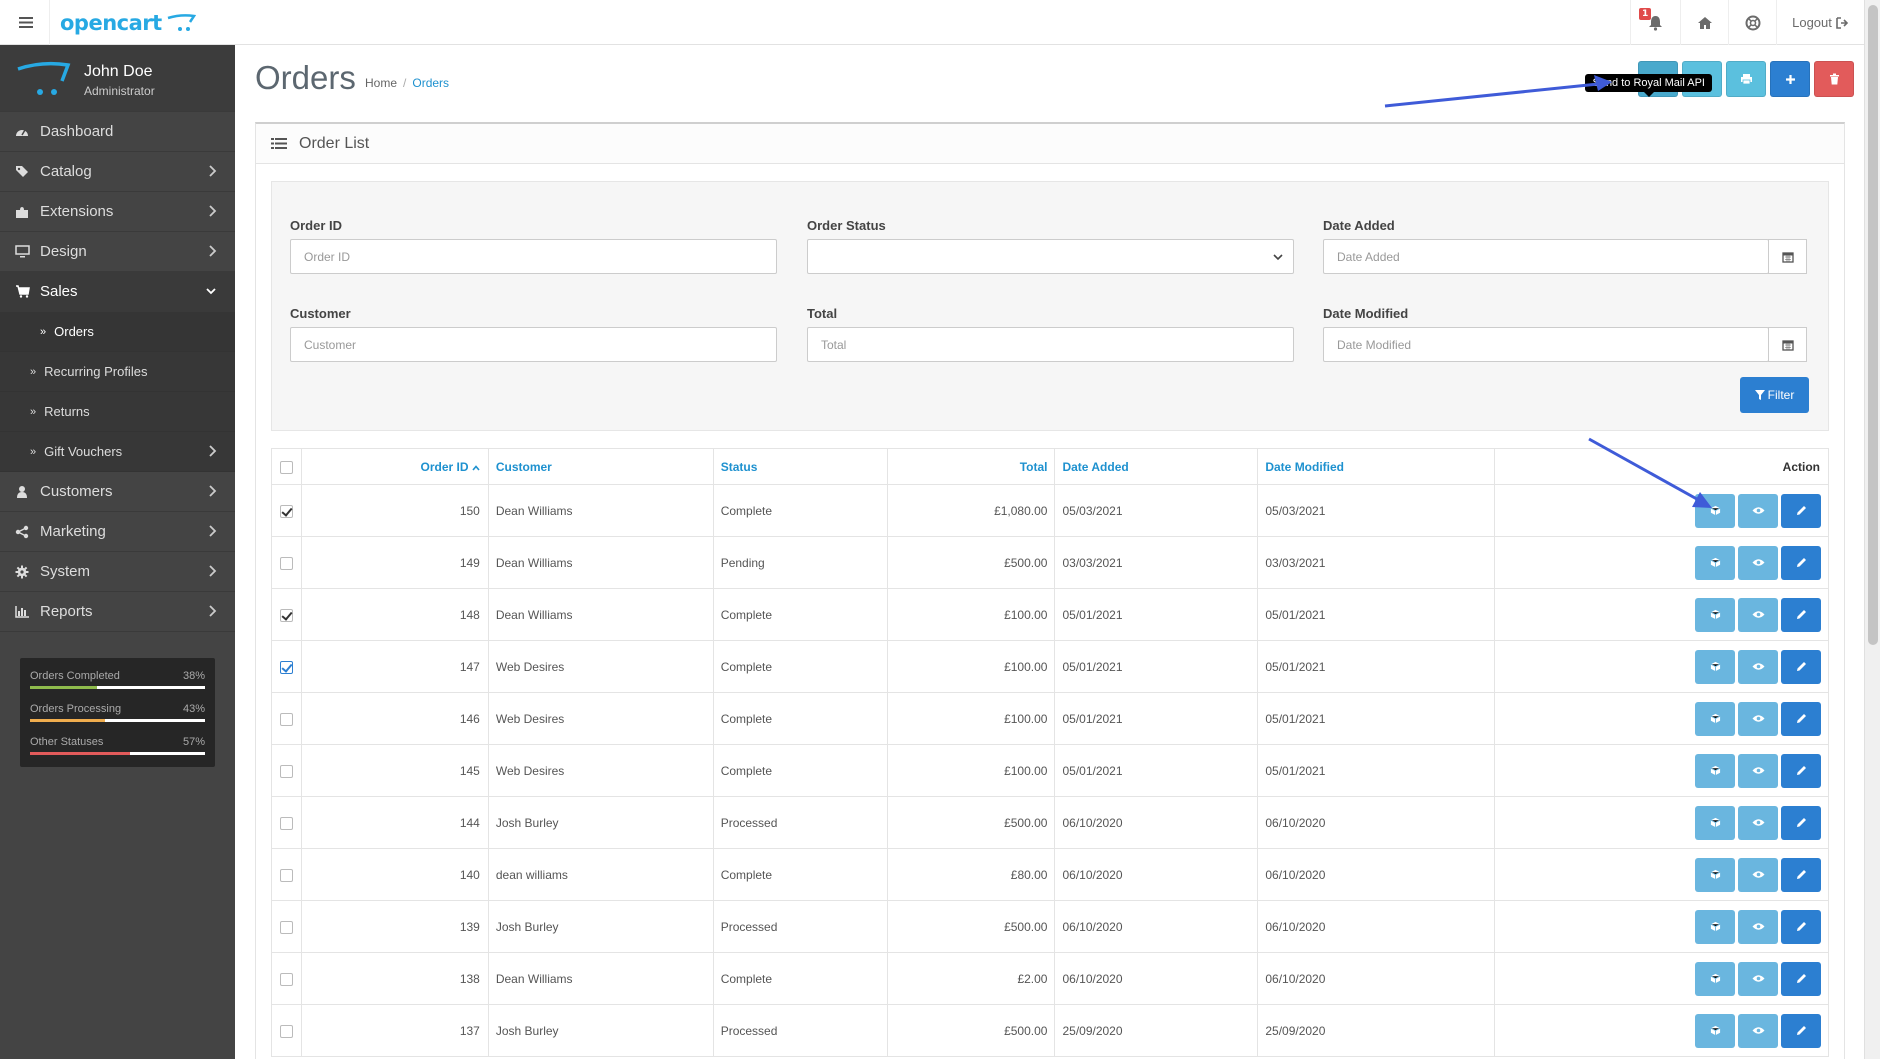  What do you see at coordinates (430, 83) in the screenshot?
I see `breadcrumb-orders: Orders` at bounding box center [430, 83].